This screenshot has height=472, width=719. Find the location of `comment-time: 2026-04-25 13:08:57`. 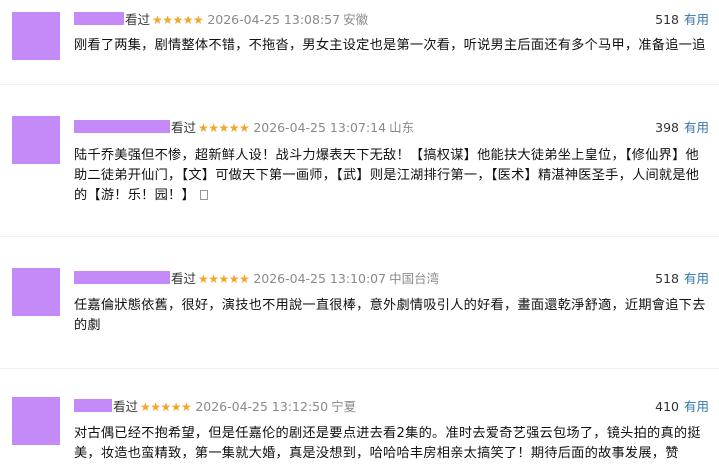

comment-time: 2026-04-25 13:08:57 is located at coordinates (274, 19).